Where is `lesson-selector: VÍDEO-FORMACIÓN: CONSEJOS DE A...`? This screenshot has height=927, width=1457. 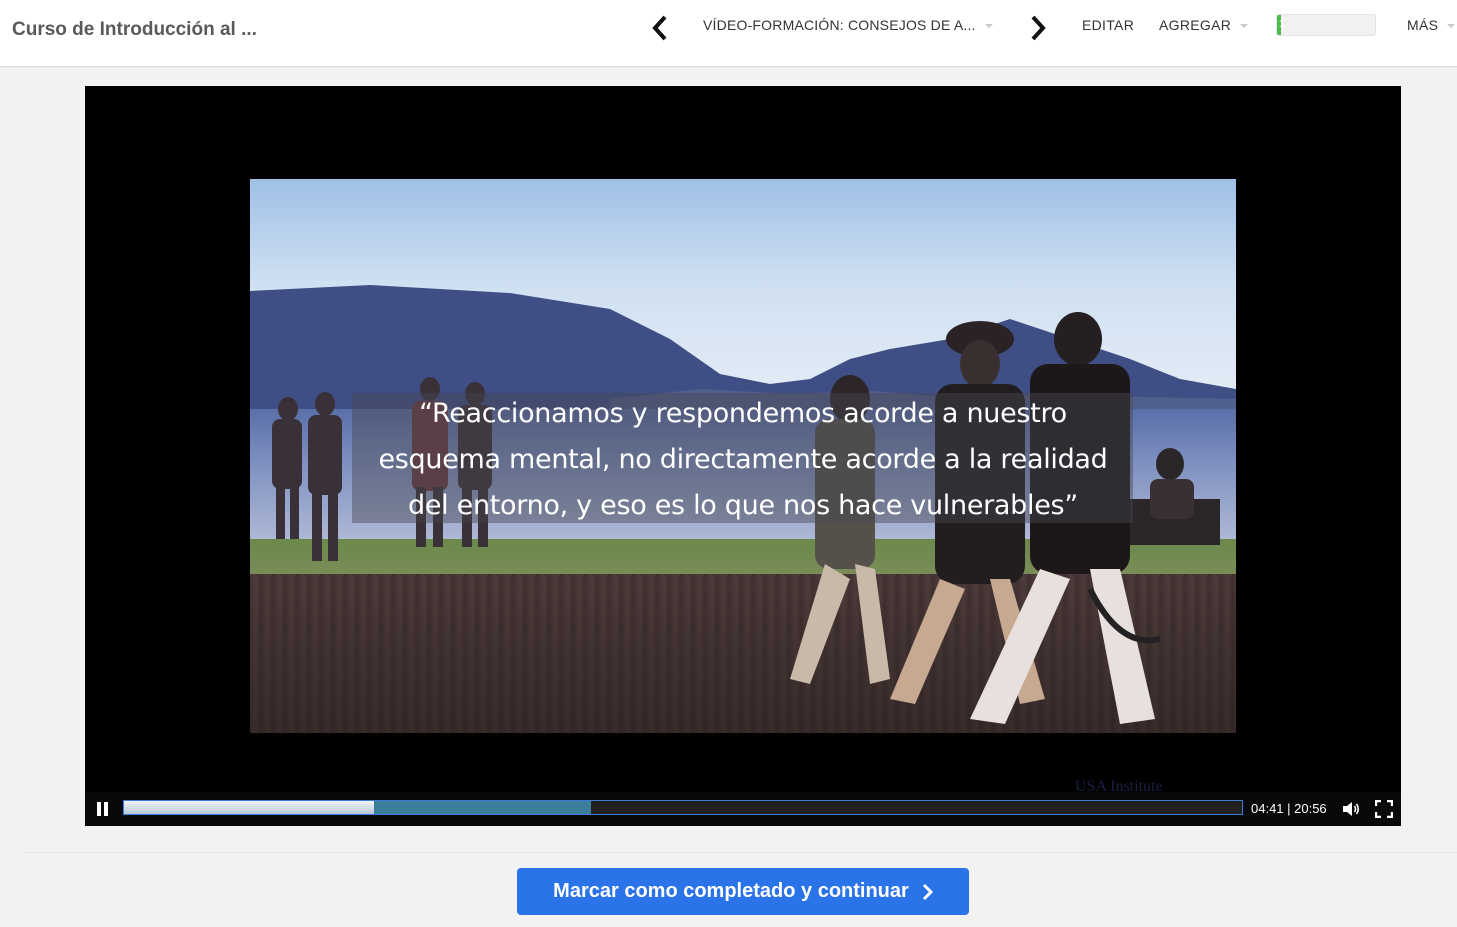
lesson-selector: VÍDEO-FORMACIÓN: CONSEJOS DE A... is located at coordinates (848, 25).